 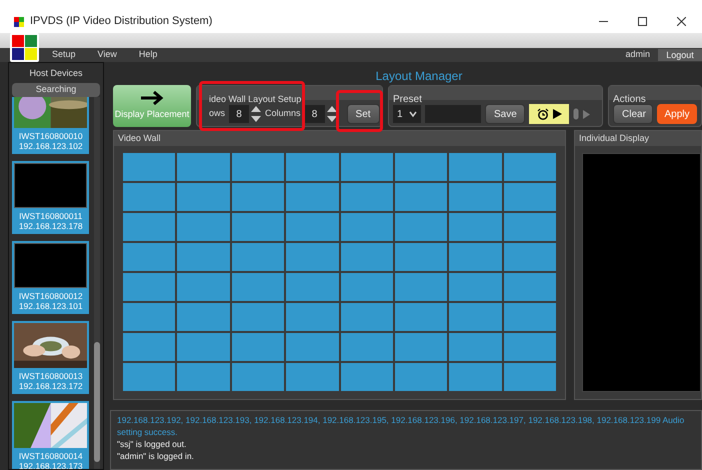 I want to click on group-title: Actions, so click(x=629, y=99).